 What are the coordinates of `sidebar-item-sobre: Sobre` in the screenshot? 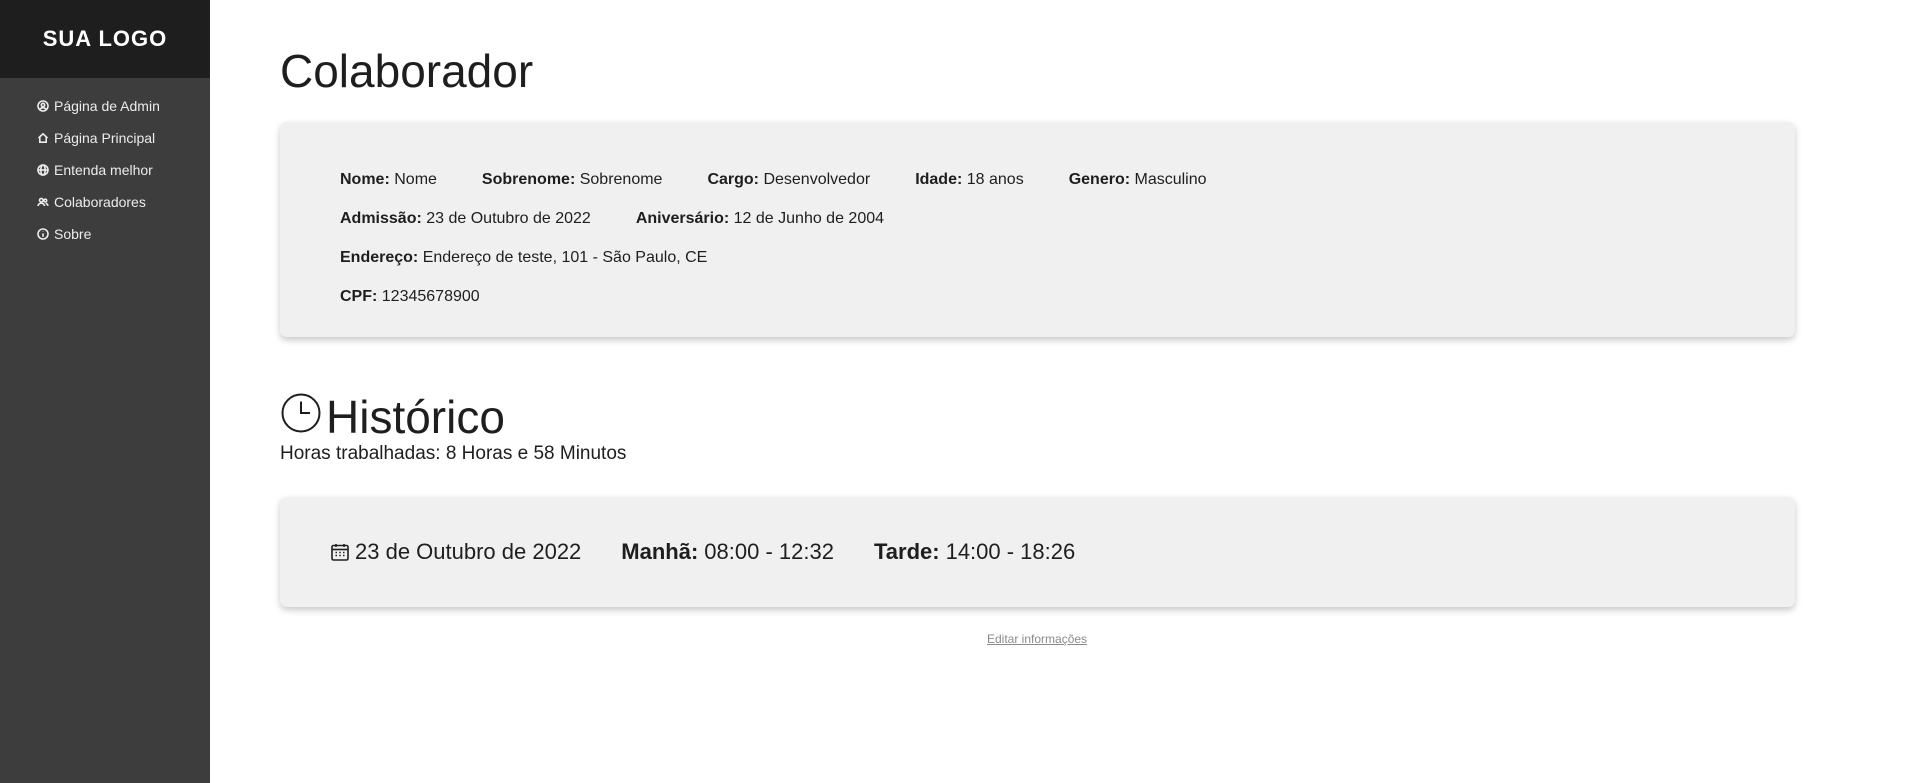 It's located at (105, 234).